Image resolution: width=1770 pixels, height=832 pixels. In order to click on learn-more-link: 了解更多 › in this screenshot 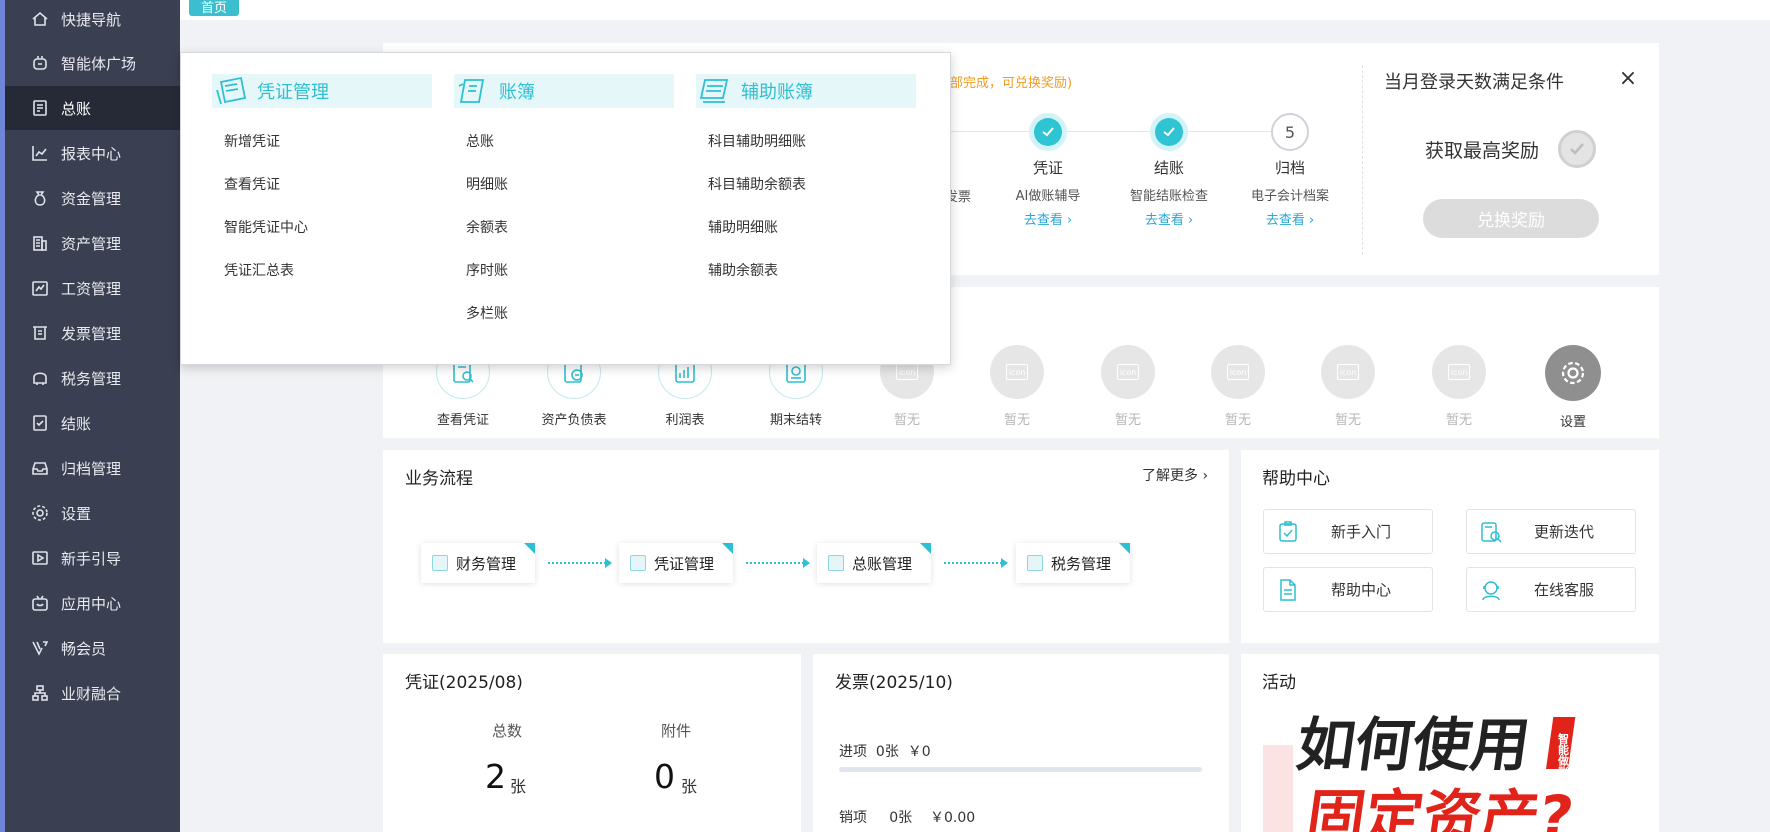, I will do `click(1175, 475)`.